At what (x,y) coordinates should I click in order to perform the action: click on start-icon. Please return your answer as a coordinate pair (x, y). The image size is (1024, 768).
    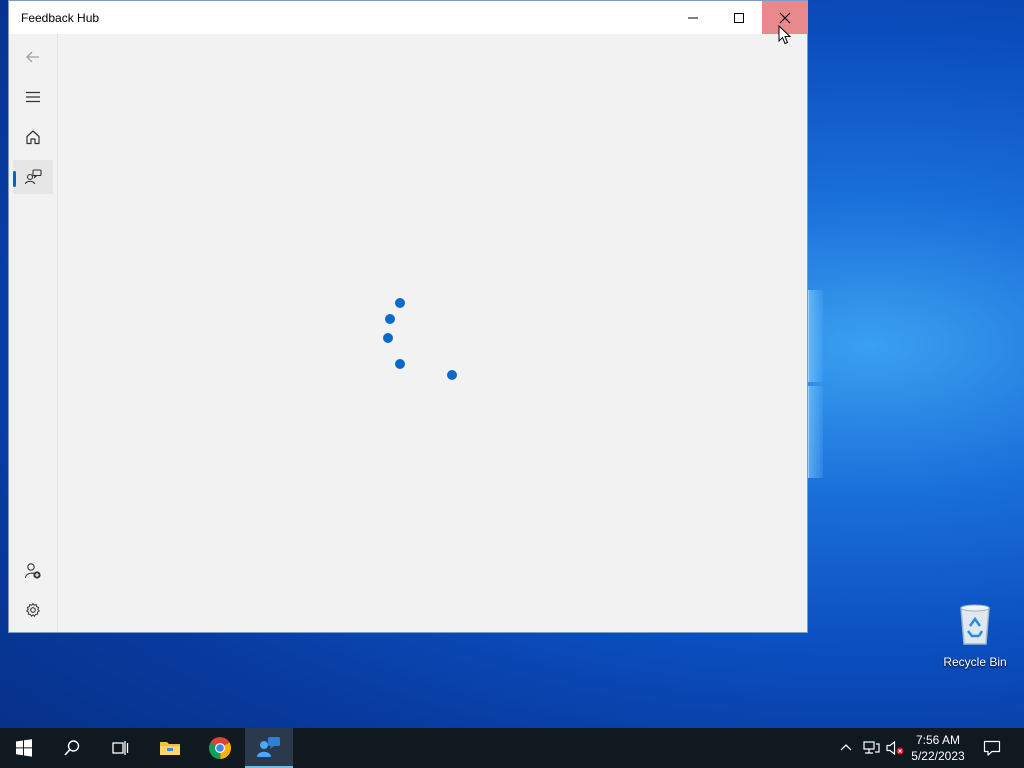
    Looking at the image, I should click on (24, 748).